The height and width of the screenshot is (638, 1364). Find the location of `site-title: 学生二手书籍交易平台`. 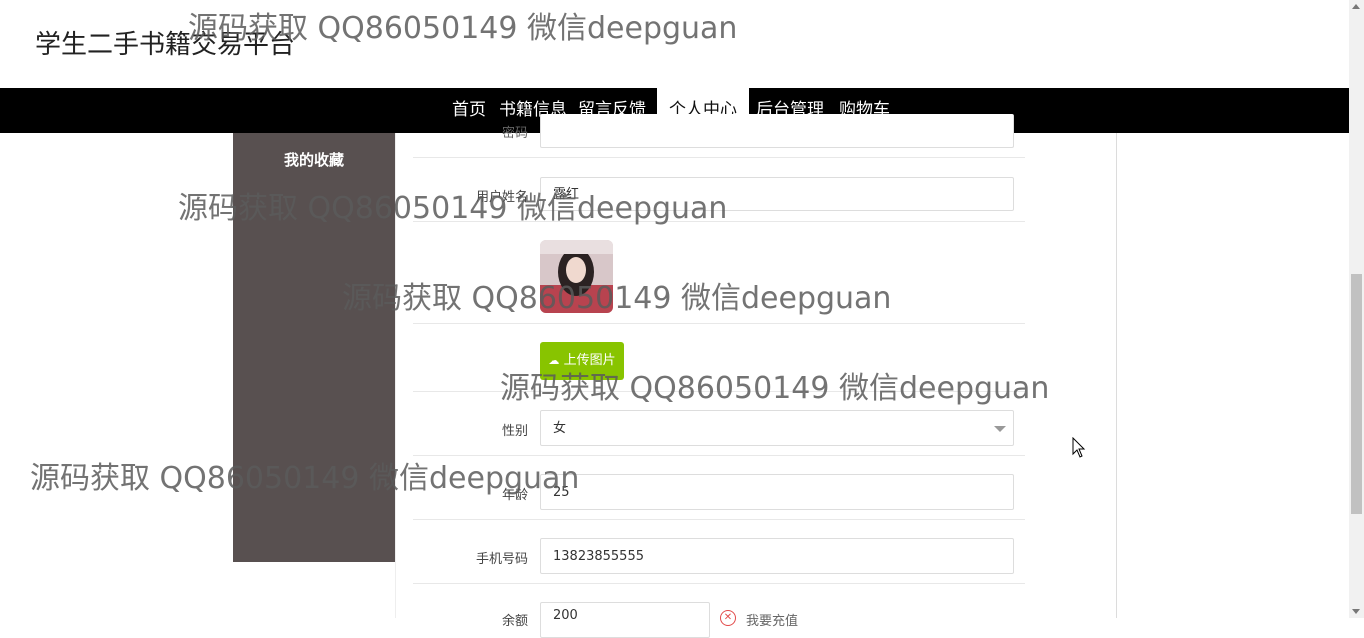

site-title: 学生二手书籍交易平台 is located at coordinates (165, 45).